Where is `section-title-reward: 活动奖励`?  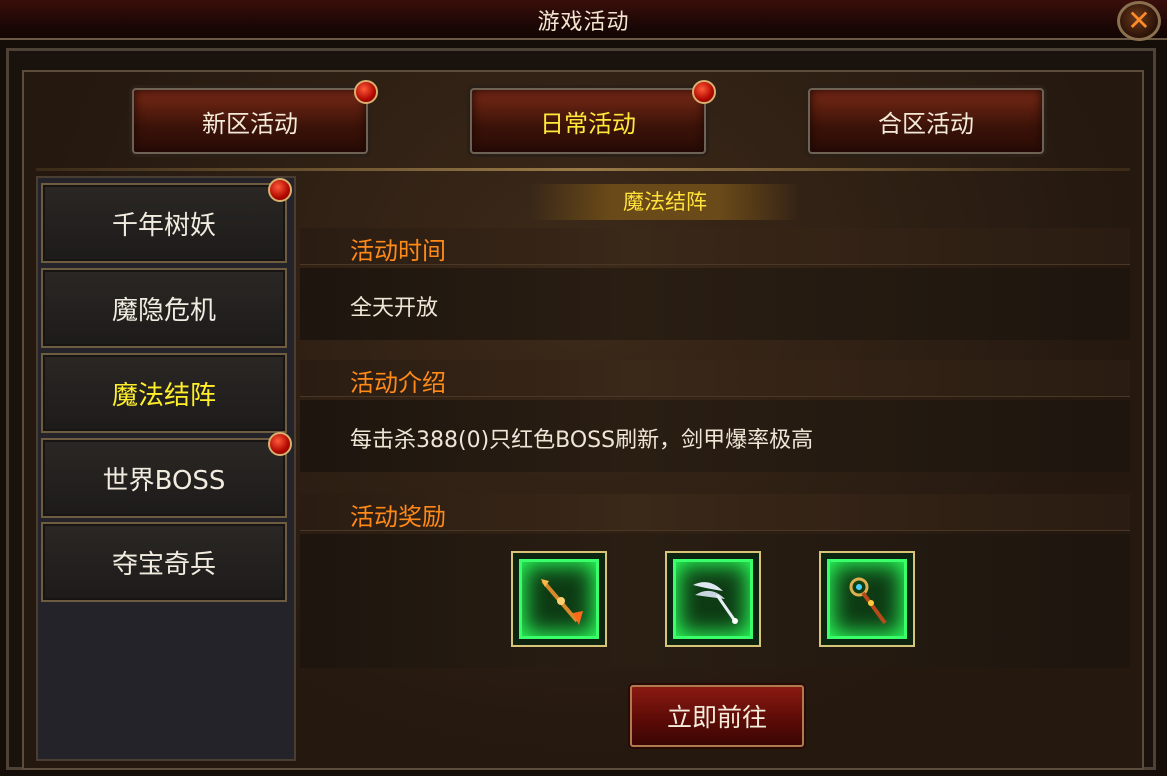
section-title-reward: 活动奖励 is located at coordinates (398, 517).